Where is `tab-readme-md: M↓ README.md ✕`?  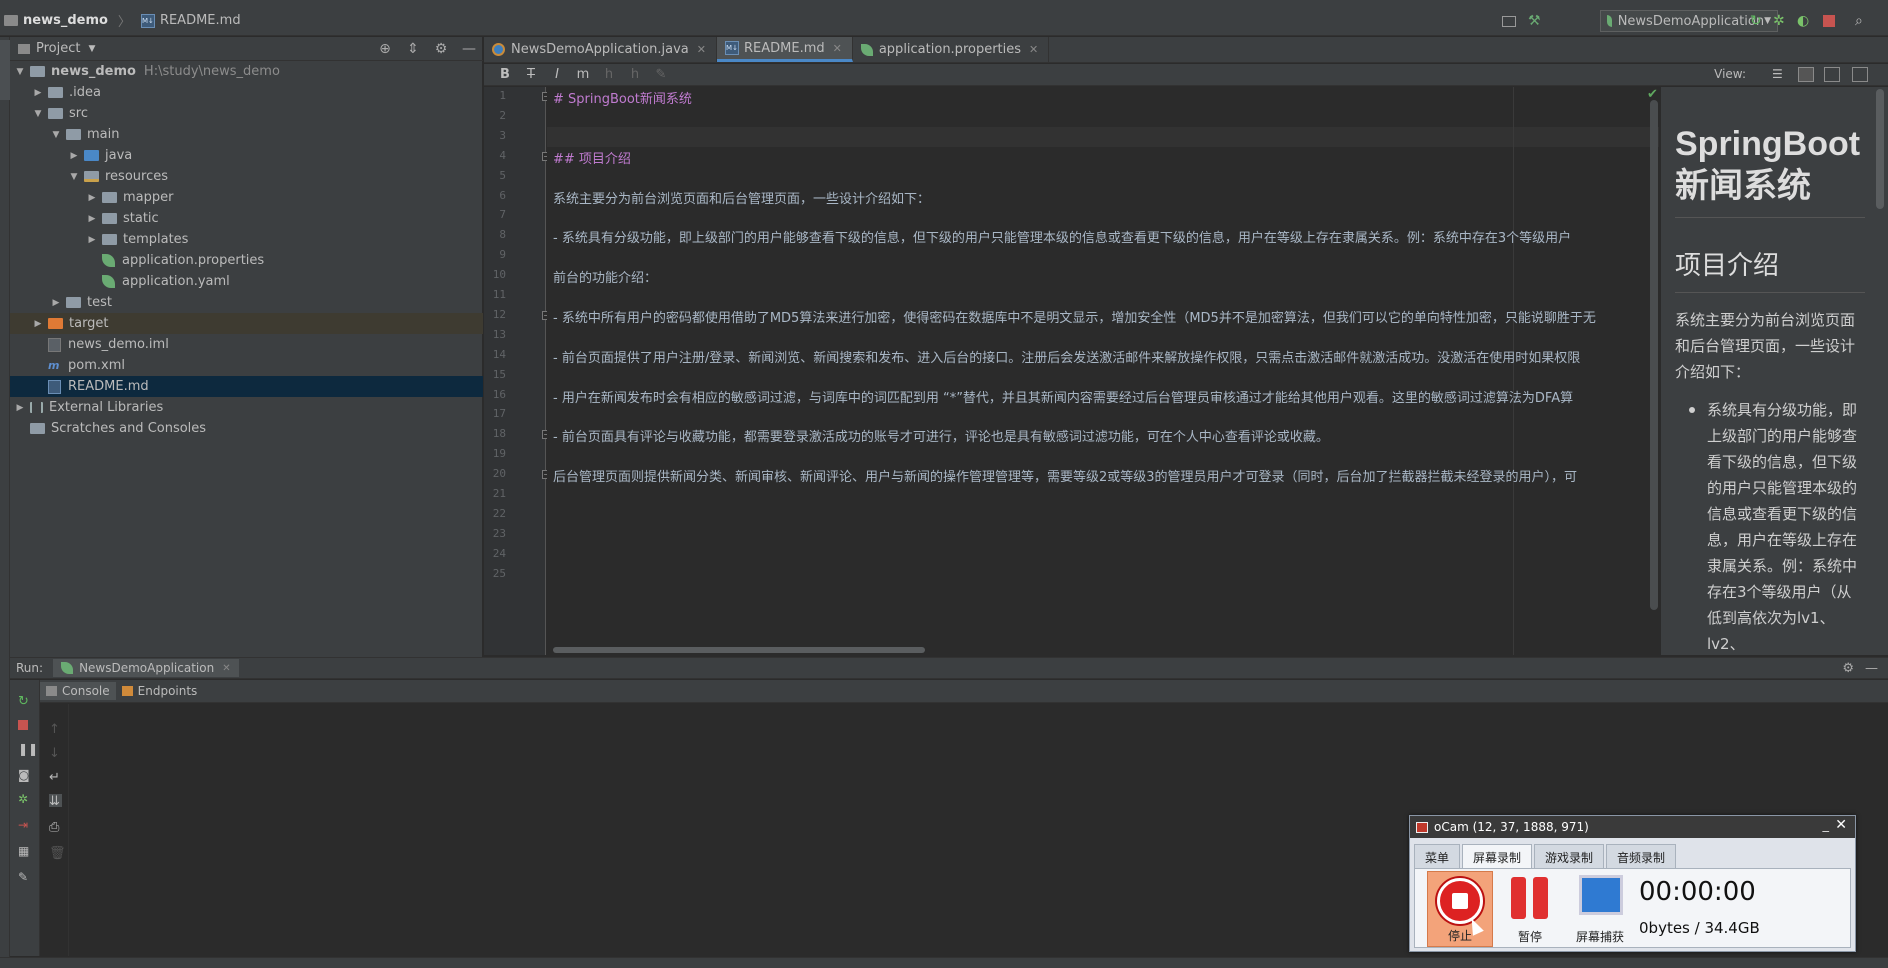
tab-readme-md: M↓ README.md ✕ is located at coordinates (784, 49).